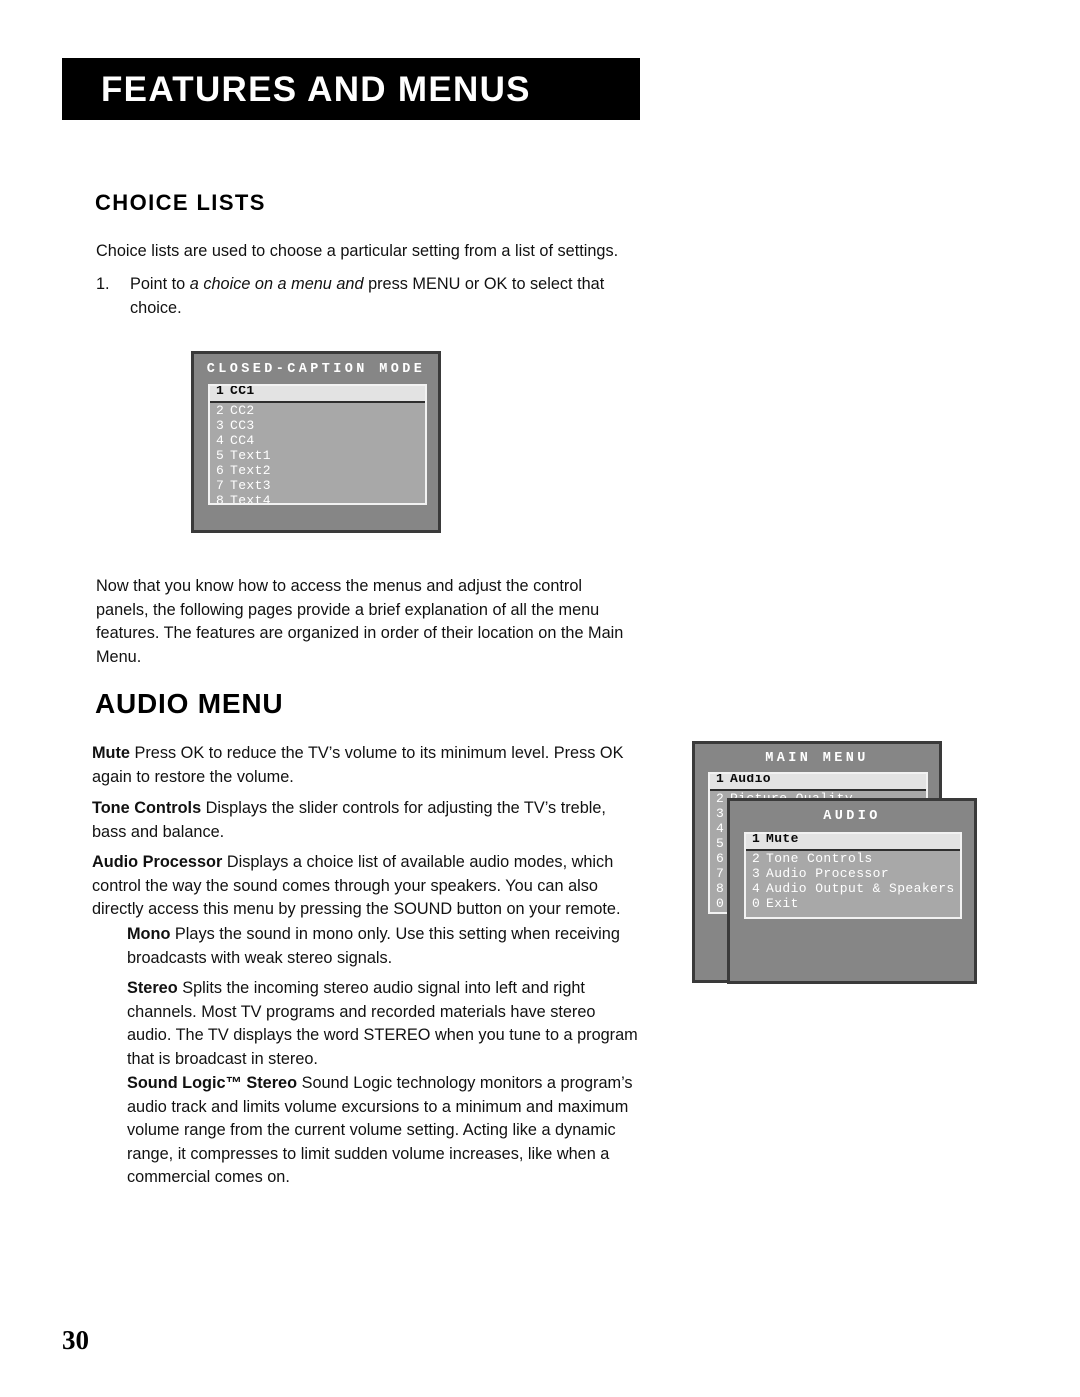 Image resolution: width=1080 pixels, height=1397 pixels. I want to click on section-heading-audio-menu: AUDIO MENU, so click(189, 703).